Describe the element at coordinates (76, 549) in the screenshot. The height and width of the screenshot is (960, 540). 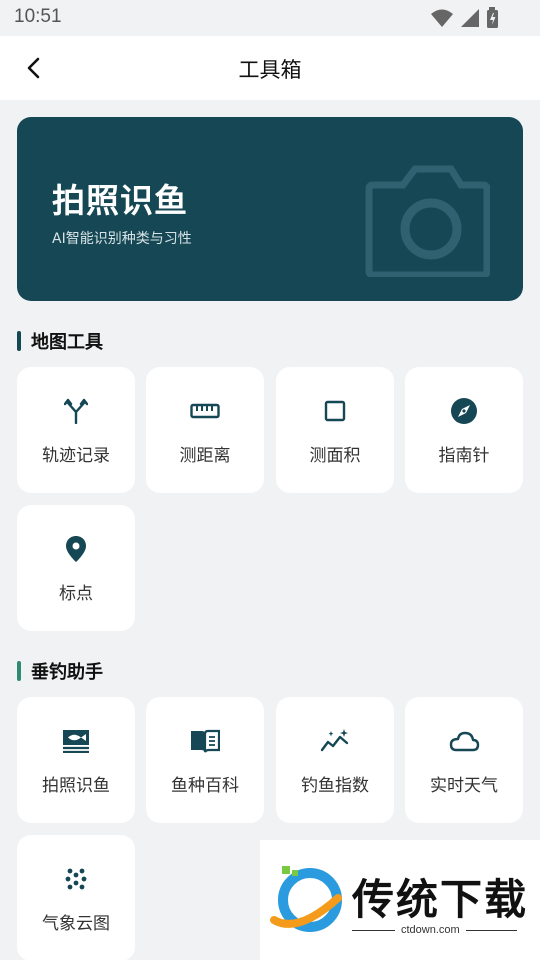
I see `location-pin-icon` at that location.